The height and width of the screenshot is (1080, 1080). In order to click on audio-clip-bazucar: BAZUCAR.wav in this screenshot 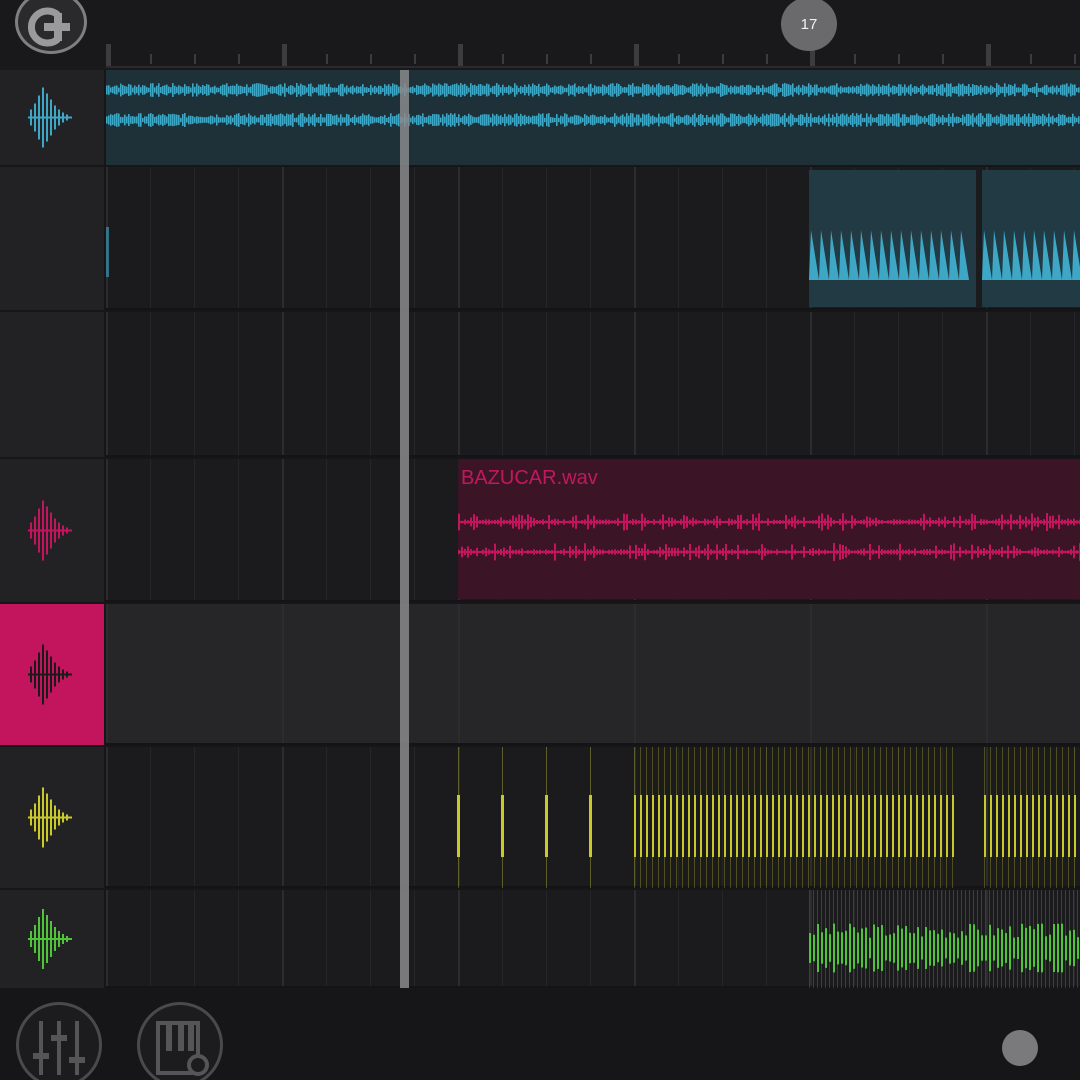, I will do `click(769, 529)`.